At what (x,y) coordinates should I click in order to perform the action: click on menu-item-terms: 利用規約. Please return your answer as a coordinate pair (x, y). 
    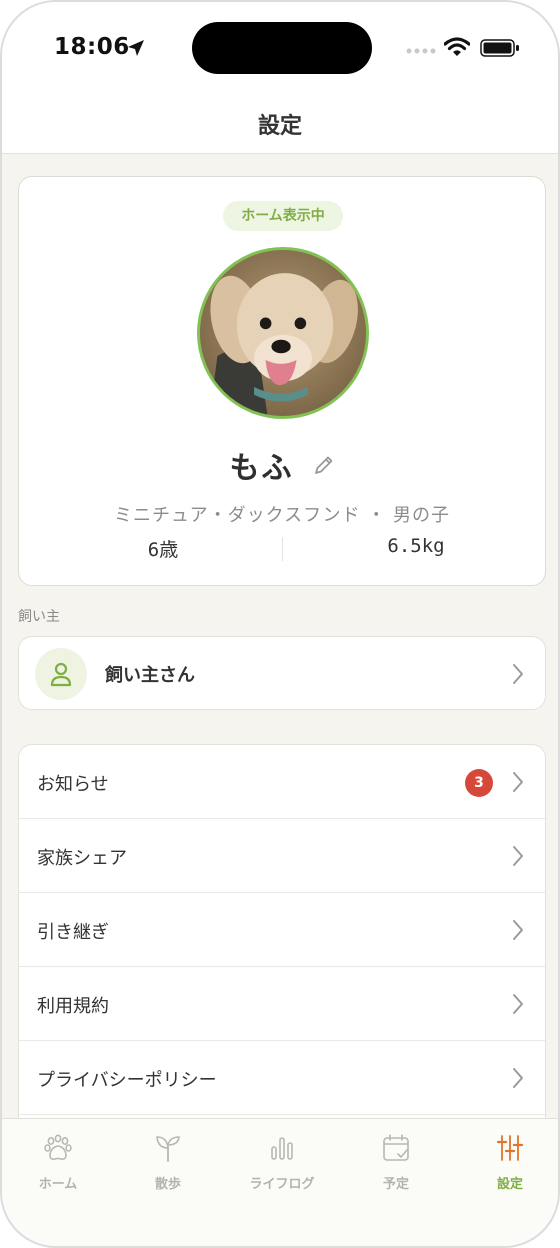
    Looking at the image, I should click on (282, 1004).